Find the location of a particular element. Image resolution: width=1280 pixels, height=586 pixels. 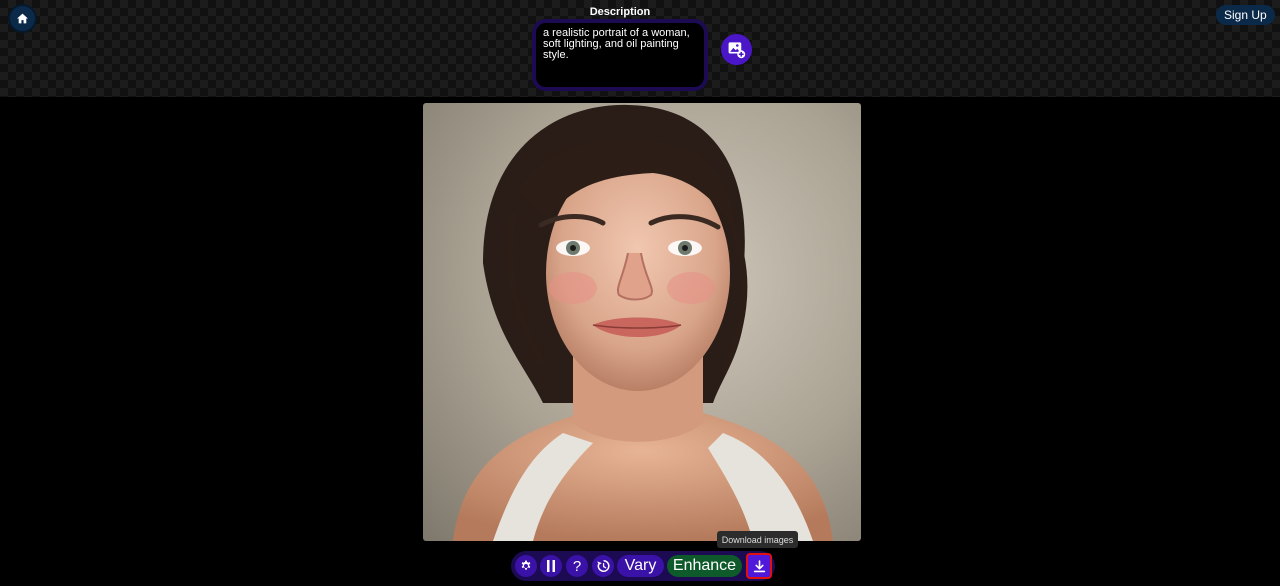

add-image-icon is located at coordinates (737, 50).